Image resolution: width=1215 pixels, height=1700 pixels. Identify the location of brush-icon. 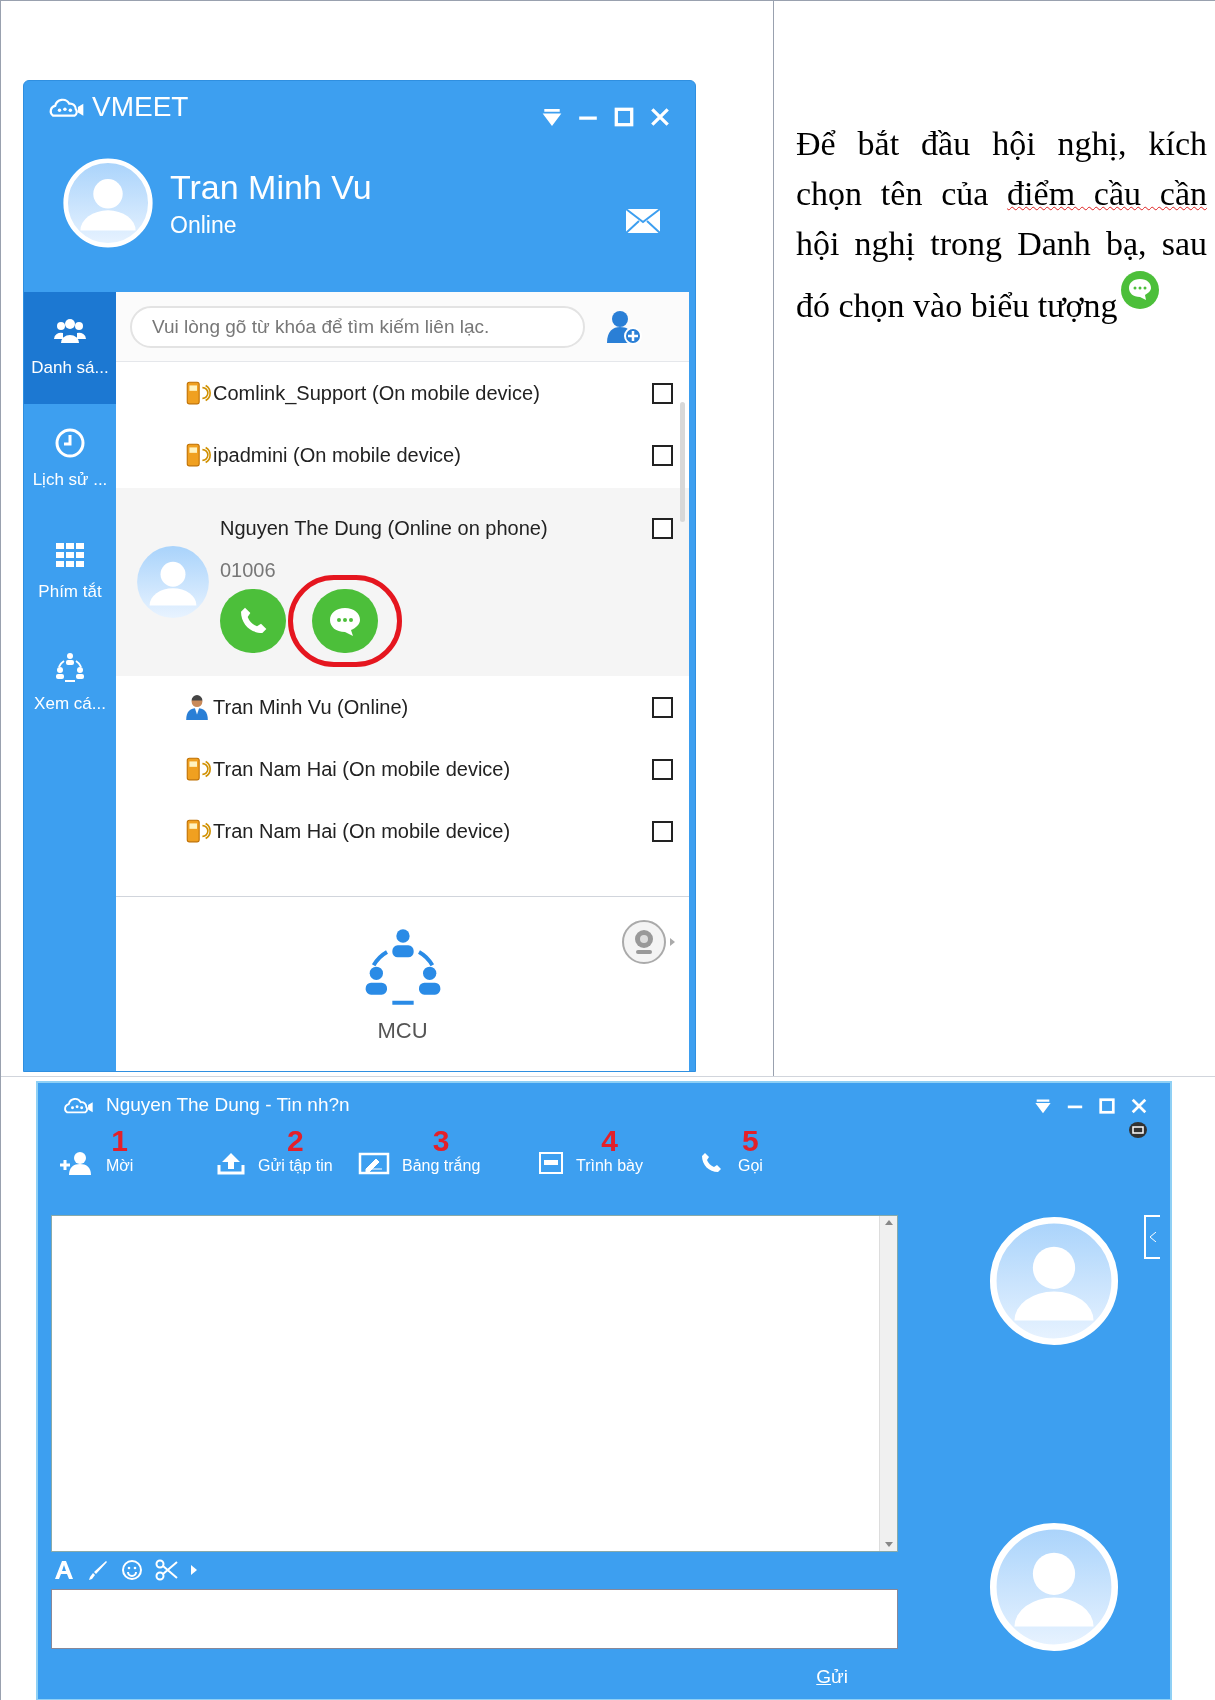
(98, 1570).